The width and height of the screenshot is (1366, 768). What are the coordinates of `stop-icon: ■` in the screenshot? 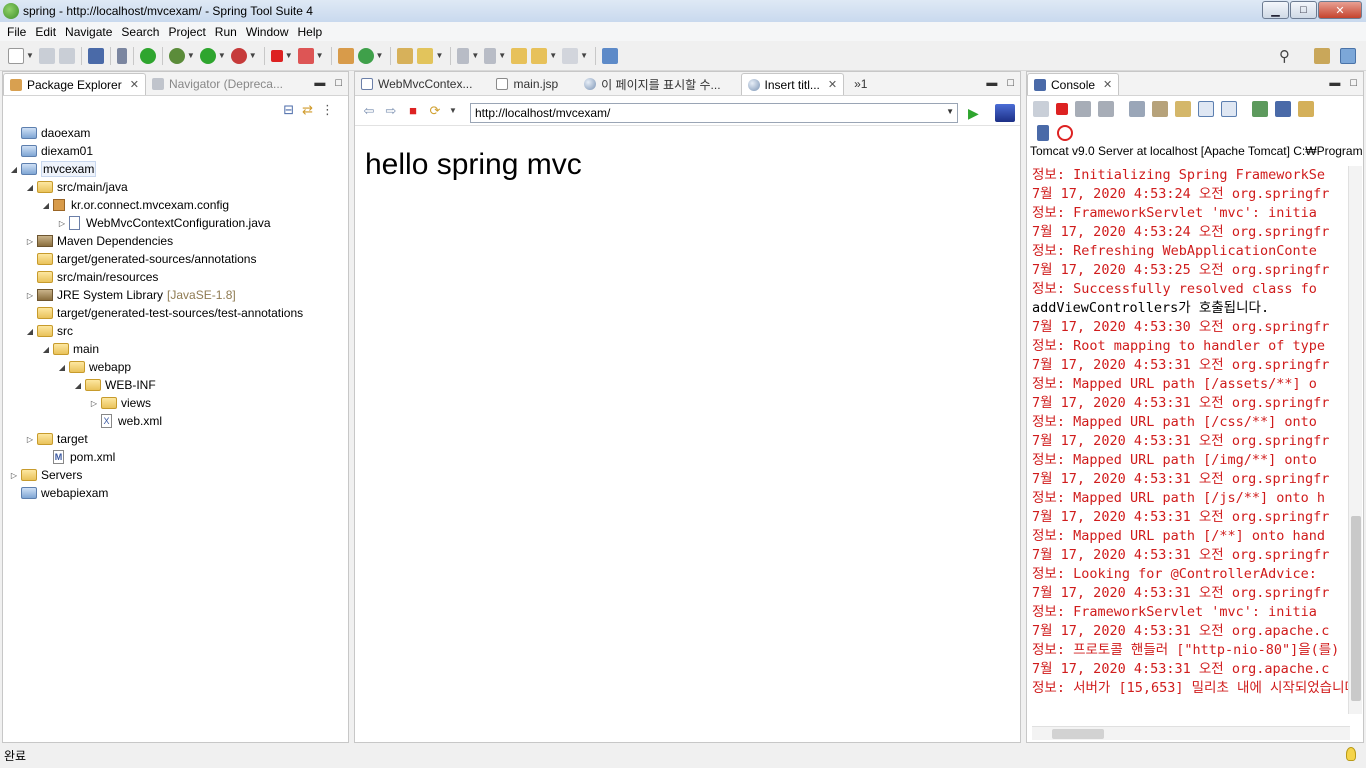 It's located at (413, 111).